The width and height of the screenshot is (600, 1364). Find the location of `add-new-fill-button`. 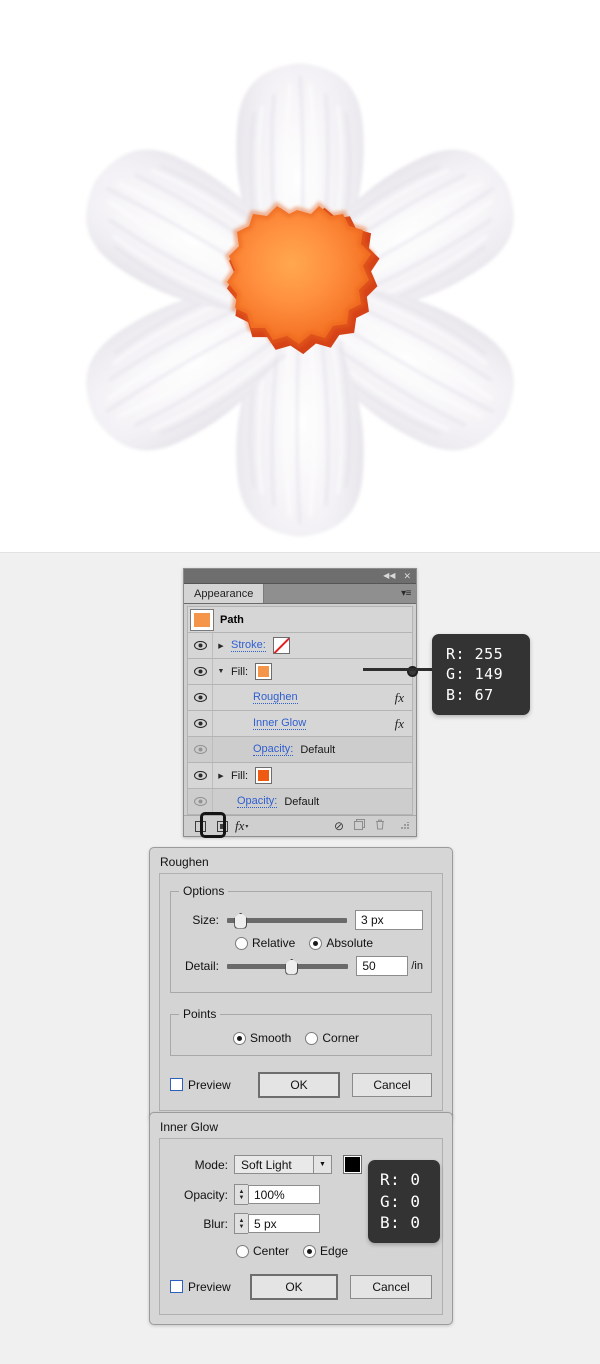

add-new-fill-button is located at coordinates (222, 826).